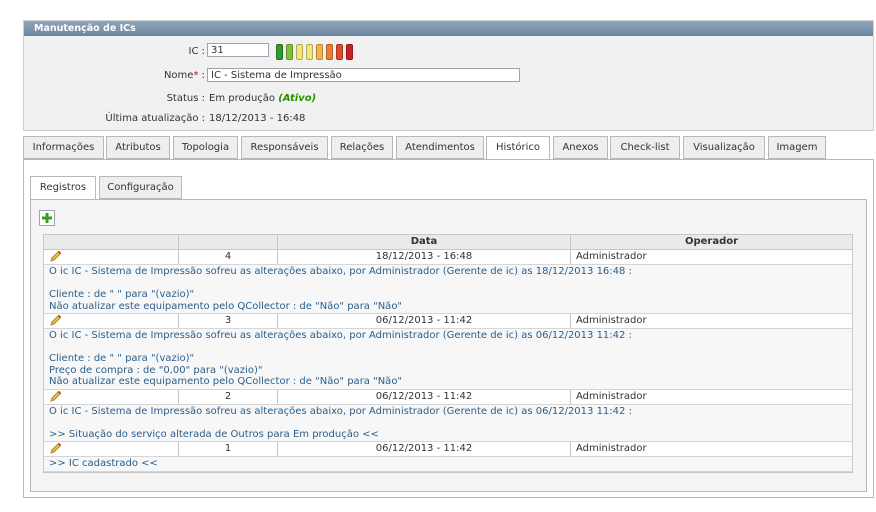  Describe the element at coordinates (711, 241) in the screenshot. I see `header-operador: Operador` at that location.